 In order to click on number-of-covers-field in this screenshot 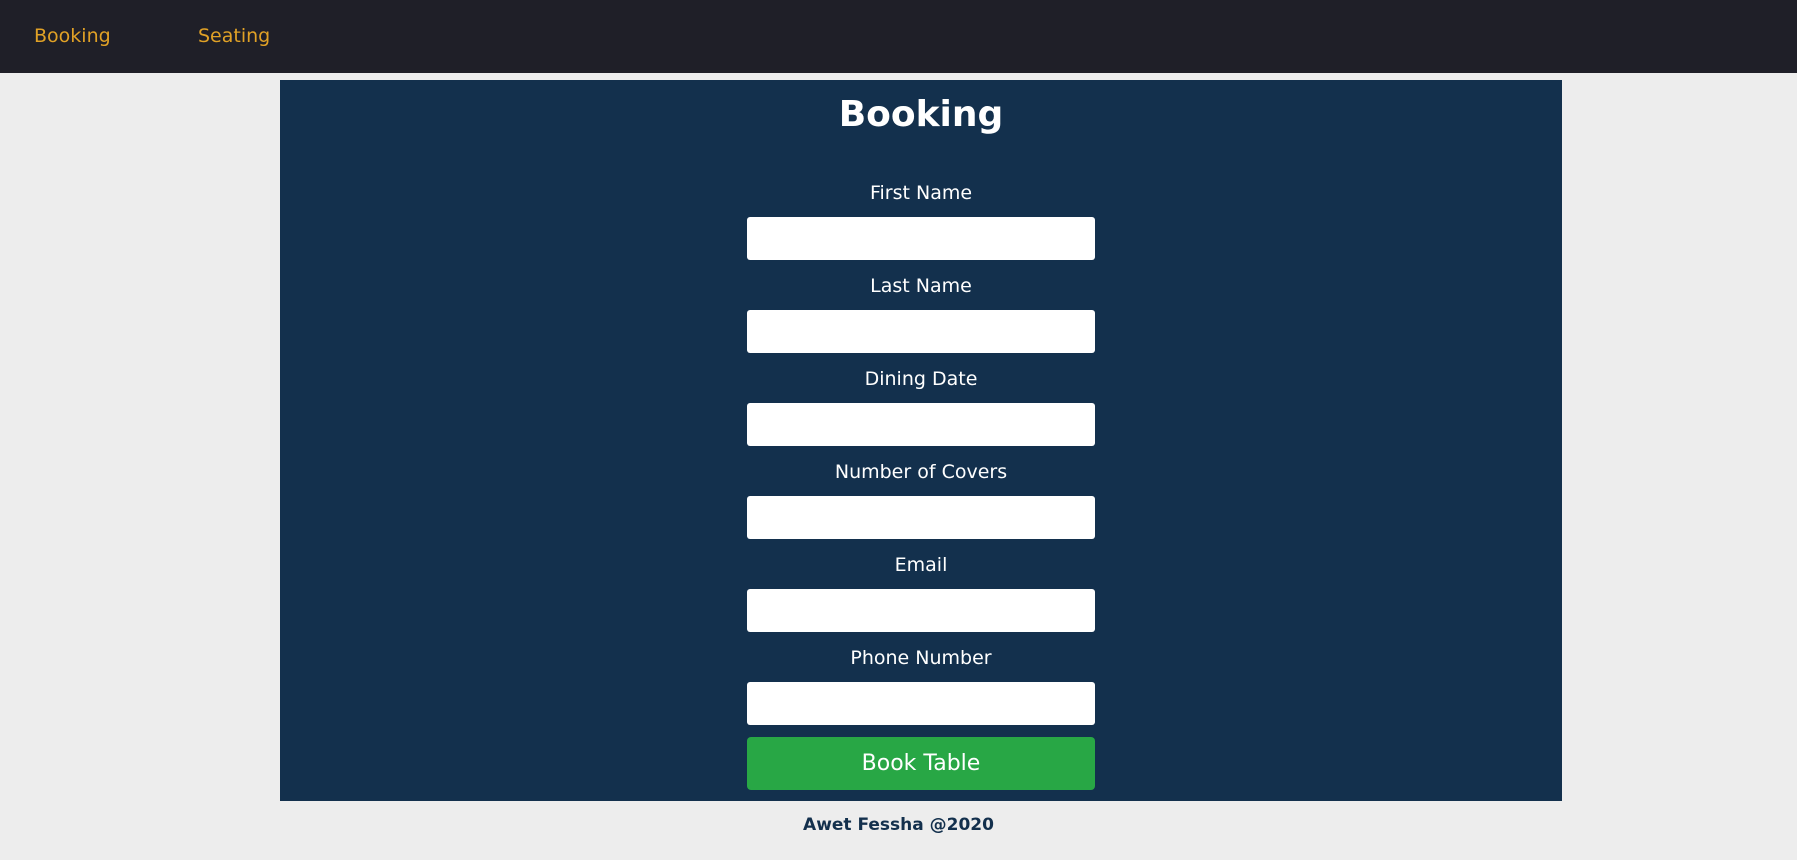, I will do `click(921, 517)`.